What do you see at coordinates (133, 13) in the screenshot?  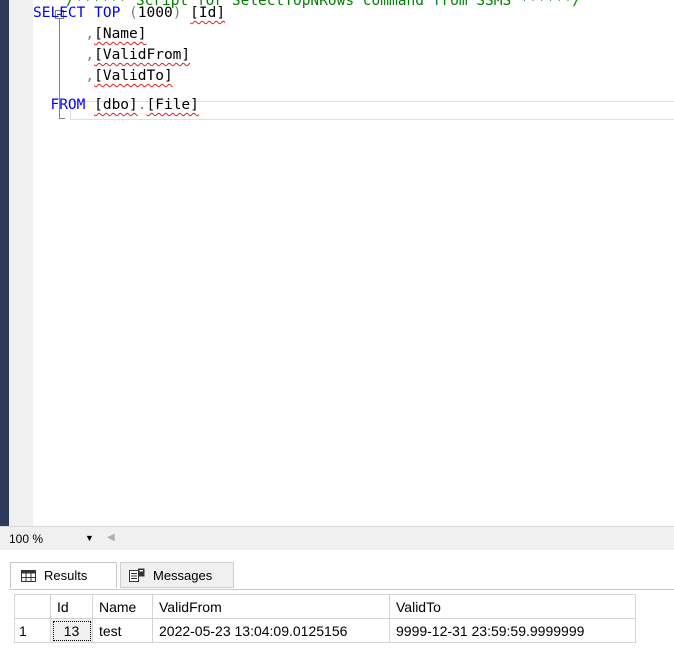 I see `code-token: (` at bounding box center [133, 13].